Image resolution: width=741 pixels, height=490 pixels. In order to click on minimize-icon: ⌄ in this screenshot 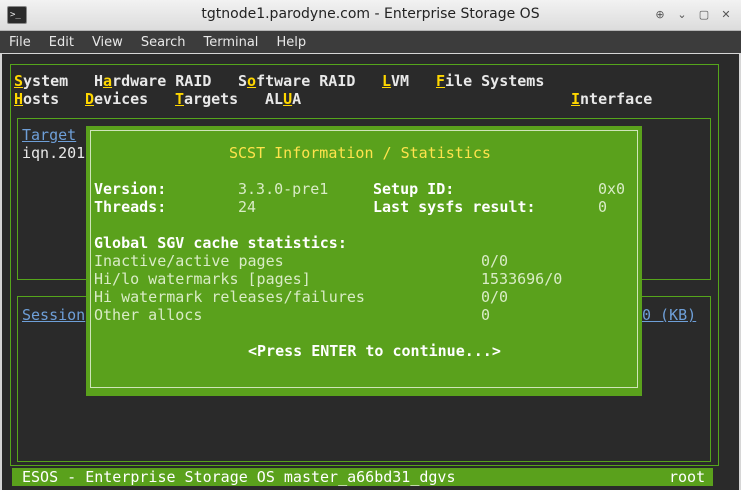, I will do `click(682, 15)`.